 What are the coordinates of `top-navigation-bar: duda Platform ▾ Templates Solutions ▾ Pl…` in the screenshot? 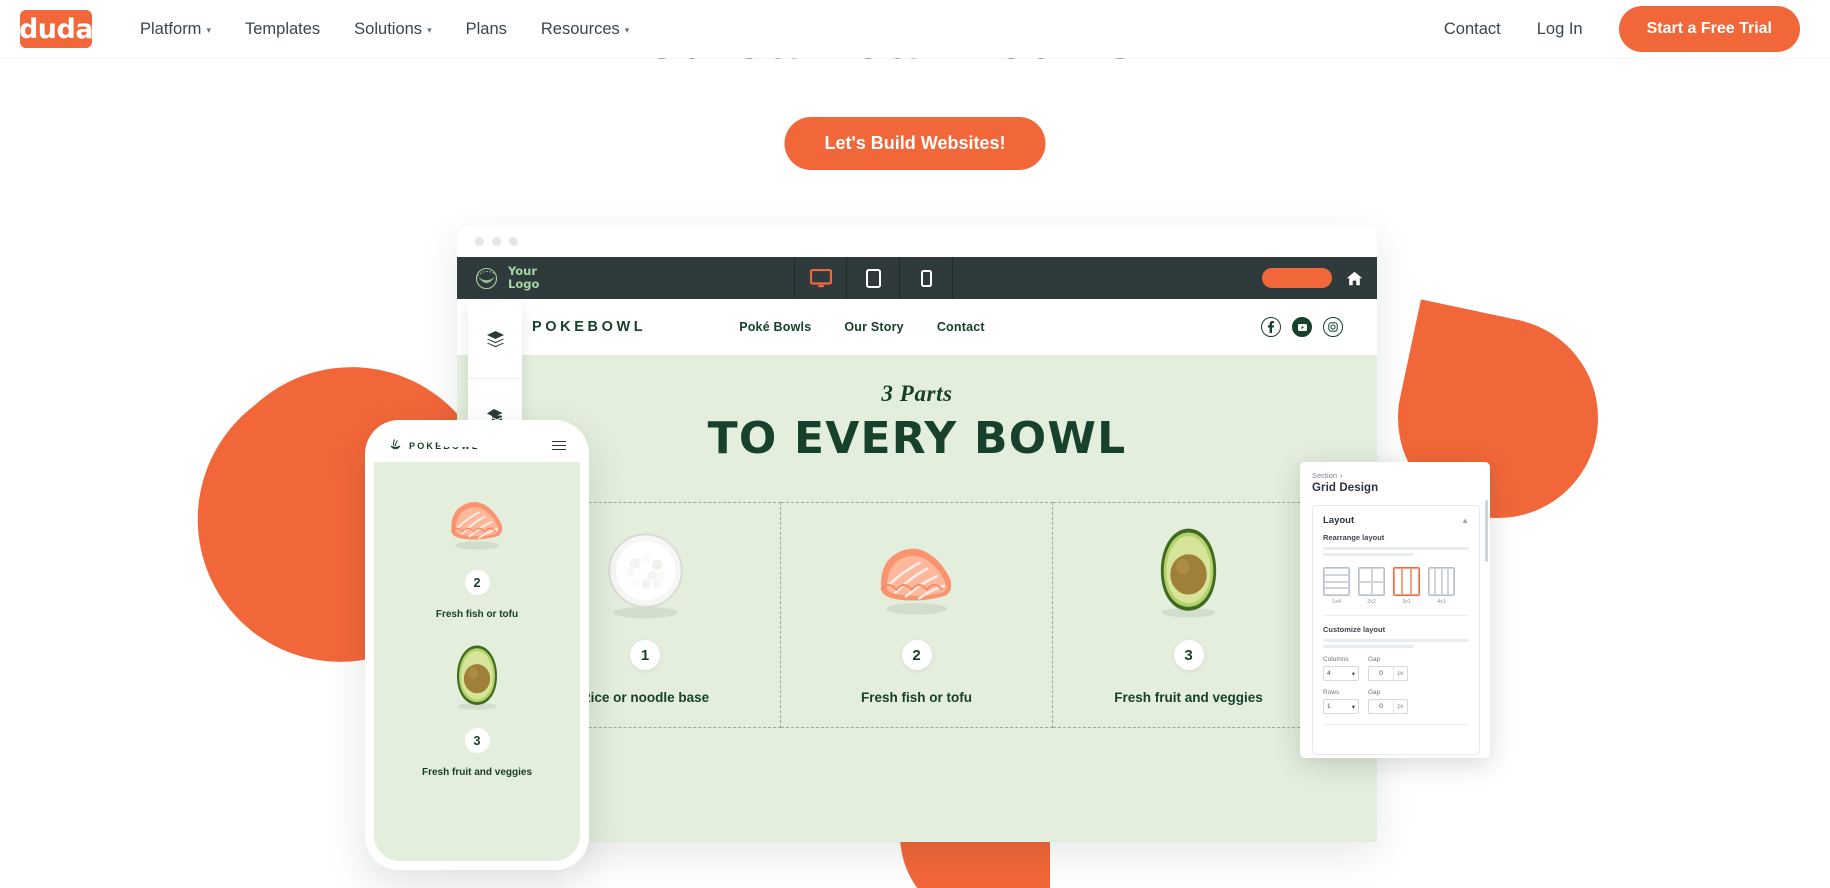 It's located at (915, 29).